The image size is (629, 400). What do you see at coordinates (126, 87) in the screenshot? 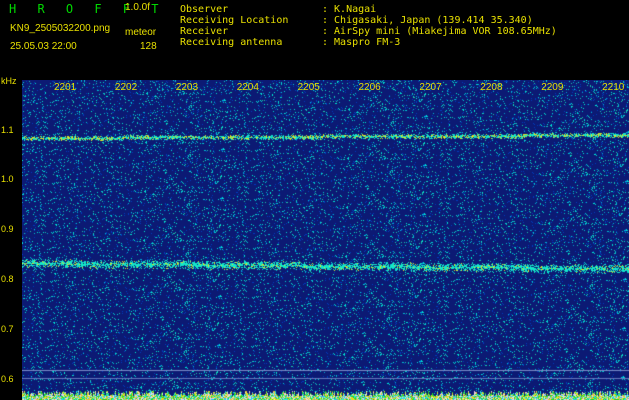
I see `x-tick-label: 2202` at bounding box center [126, 87].